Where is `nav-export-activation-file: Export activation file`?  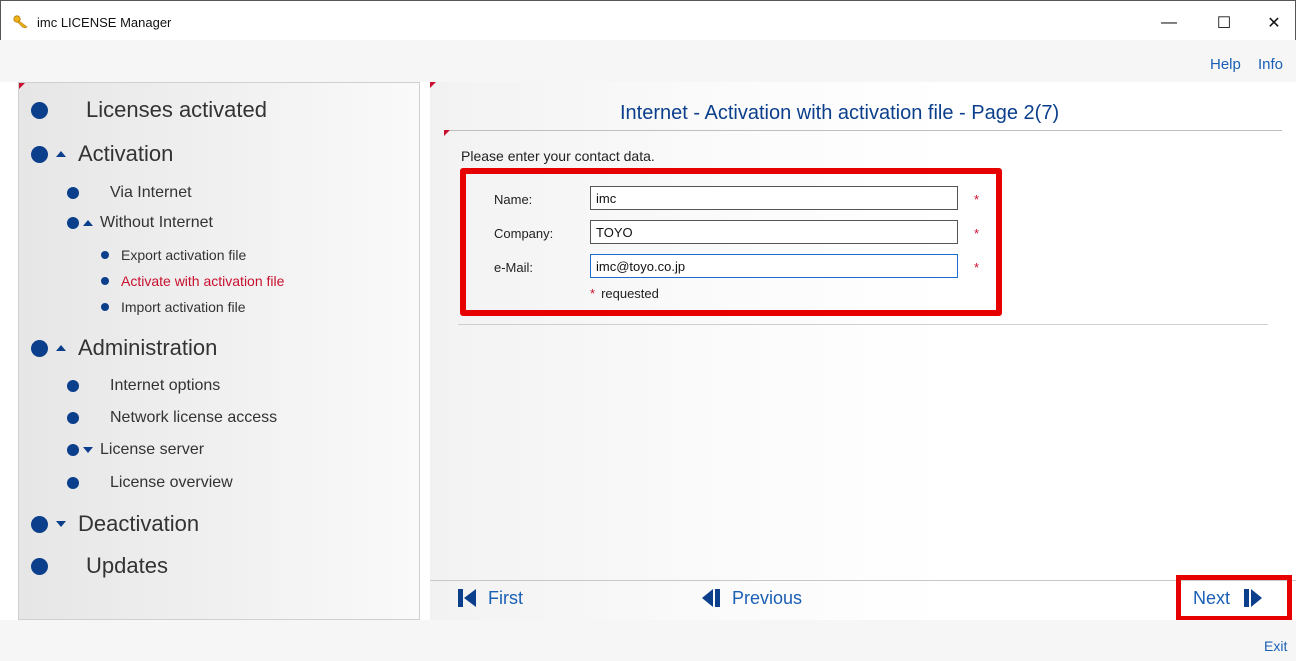
nav-export-activation-file: Export activation file is located at coordinates (173, 255).